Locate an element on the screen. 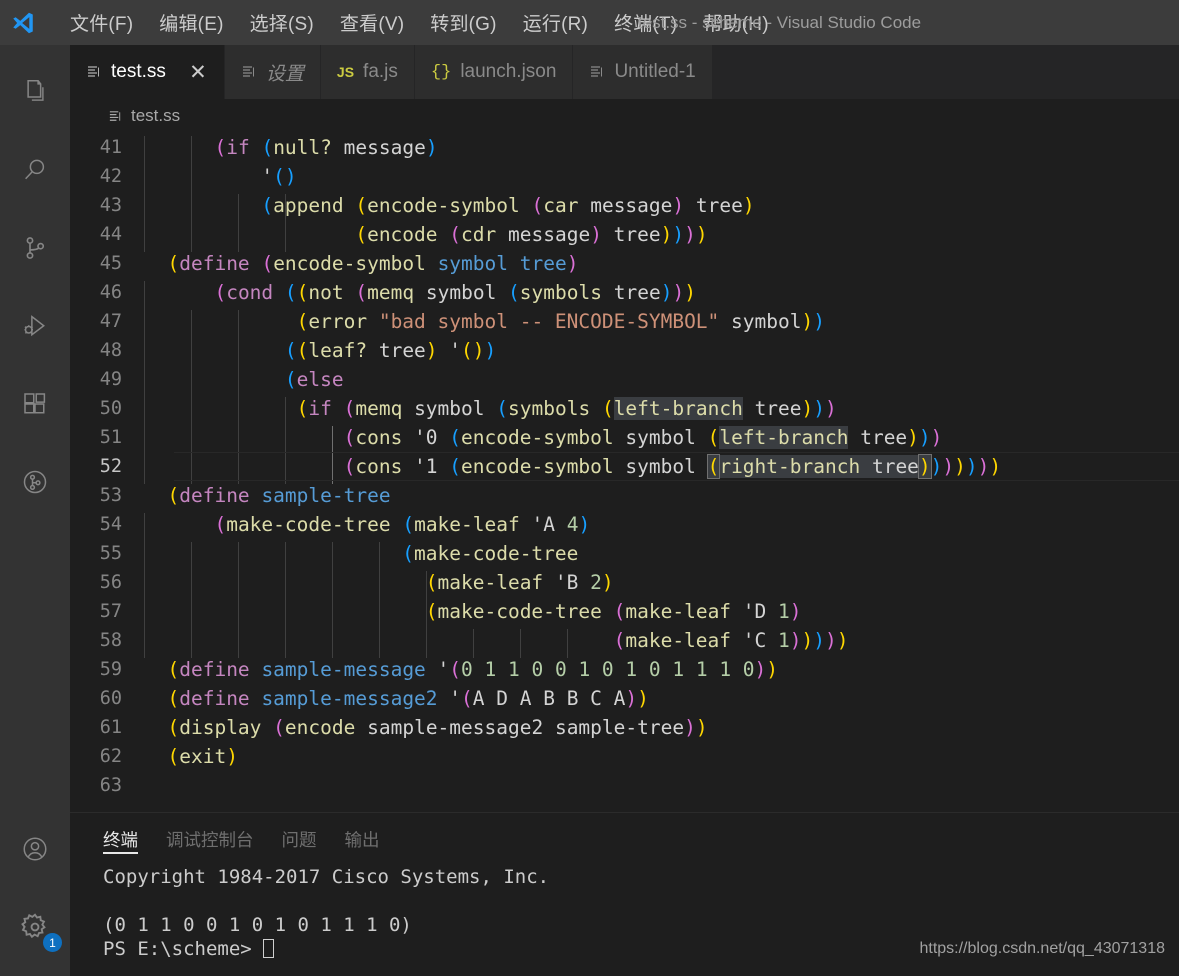 The height and width of the screenshot is (976, 1179). line-number: 51 is located at coordinates (110, 437).